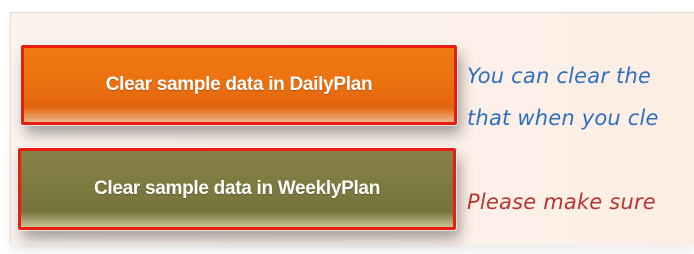 This screenshot has height=254, width=694. Describe the element at coordinates (559, 76) in the screenshot. I see `instruction-text-line-1: You can clear the` at that location.